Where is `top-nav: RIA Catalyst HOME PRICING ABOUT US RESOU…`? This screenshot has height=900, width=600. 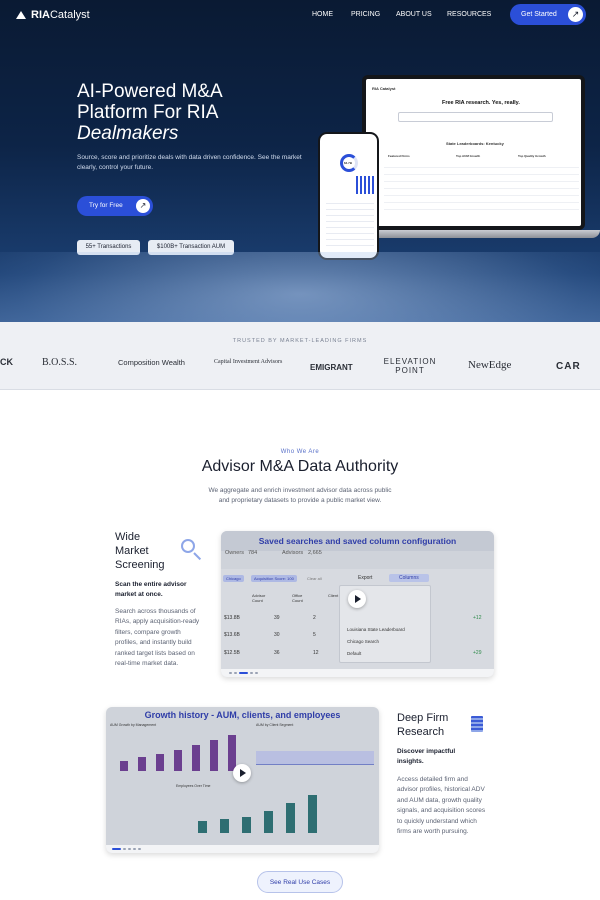
top-nav: RIA Catalyst HOME PRICING ABOUT US RESOU… is located at coordinates (300, 15).